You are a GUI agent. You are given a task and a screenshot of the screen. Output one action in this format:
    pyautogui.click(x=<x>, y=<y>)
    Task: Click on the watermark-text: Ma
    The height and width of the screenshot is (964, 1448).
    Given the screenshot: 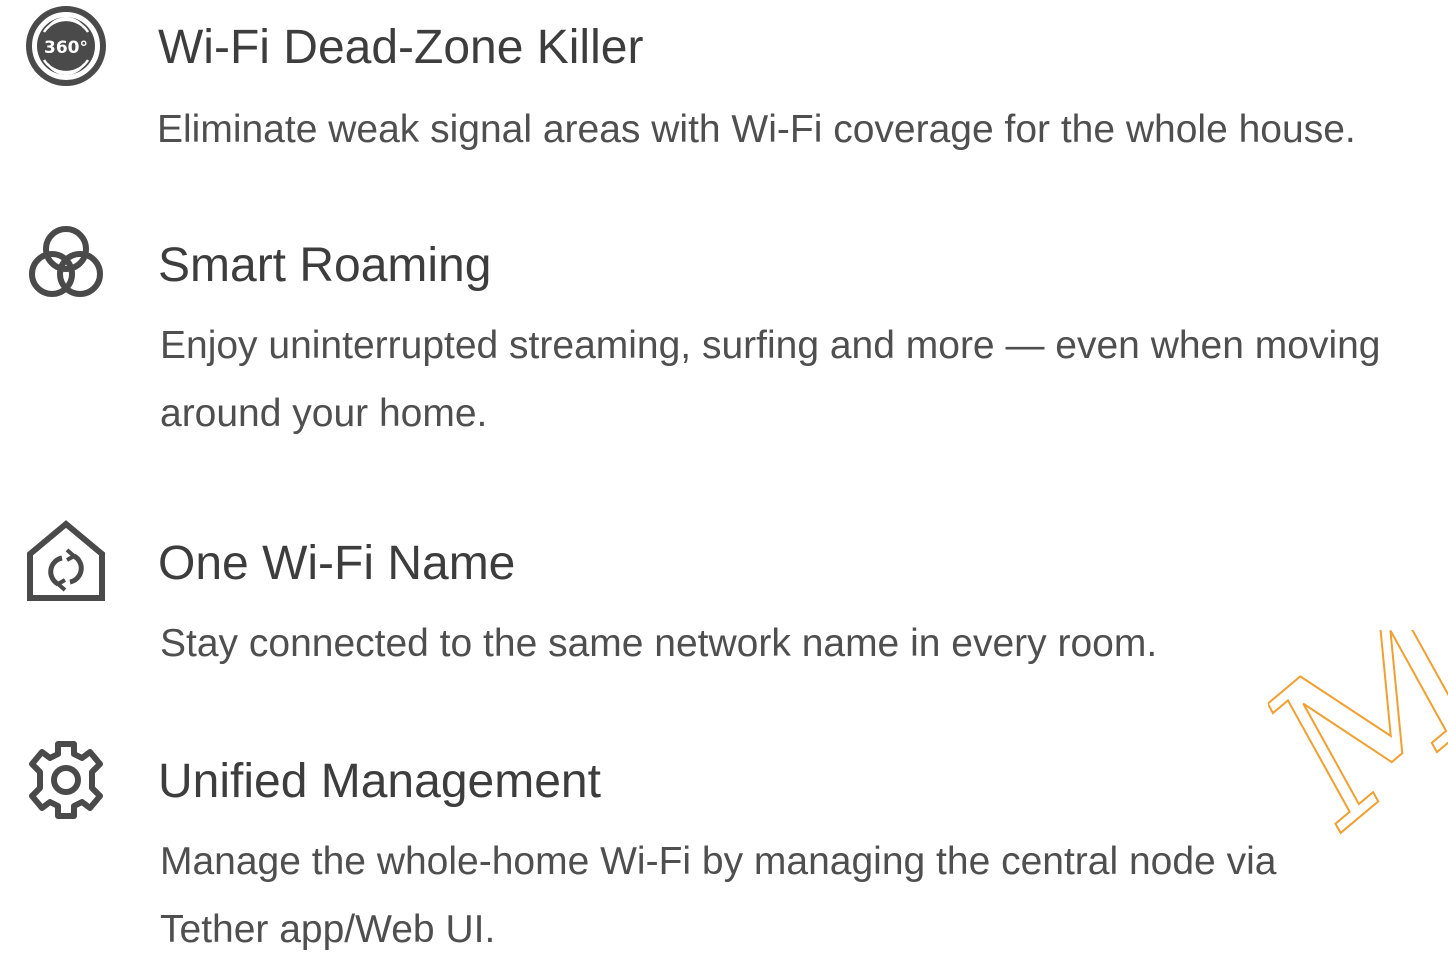 What is the action you would take?
    pyautogui.click(x=1358, y=740)
    